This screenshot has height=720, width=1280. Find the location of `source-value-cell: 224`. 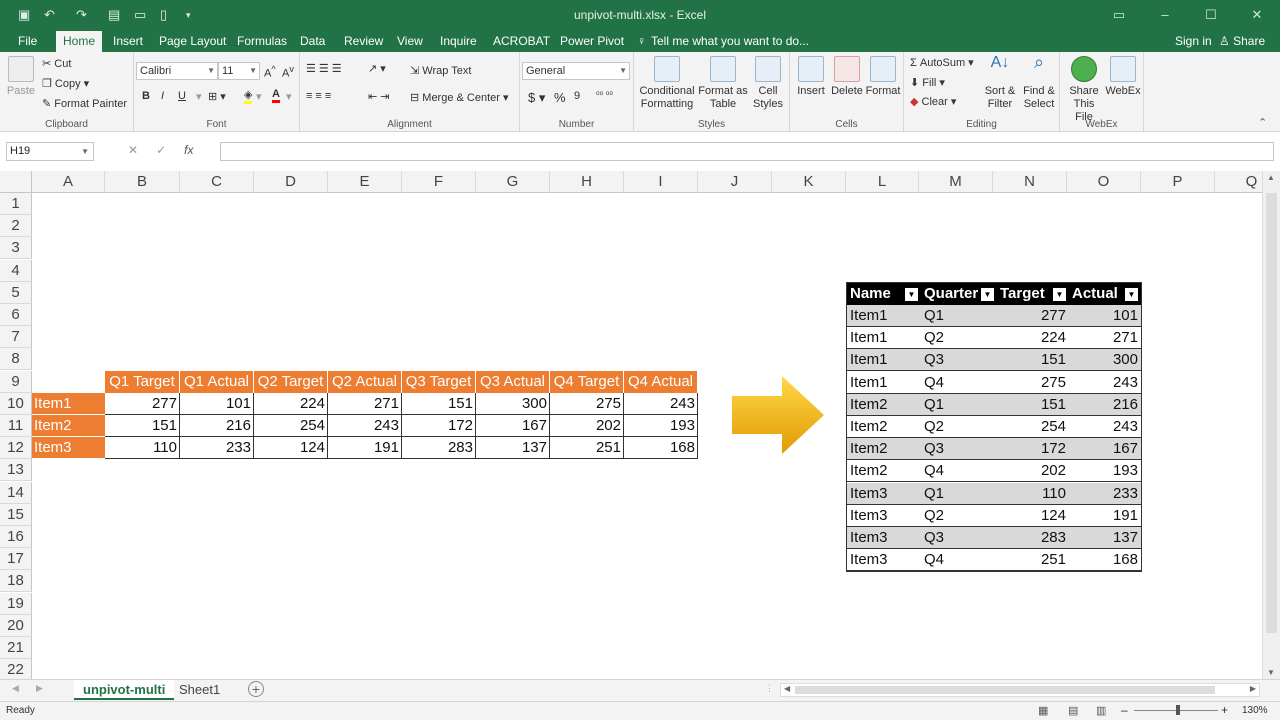

source-value-cell: 224 is located at coordinates (291, 403).